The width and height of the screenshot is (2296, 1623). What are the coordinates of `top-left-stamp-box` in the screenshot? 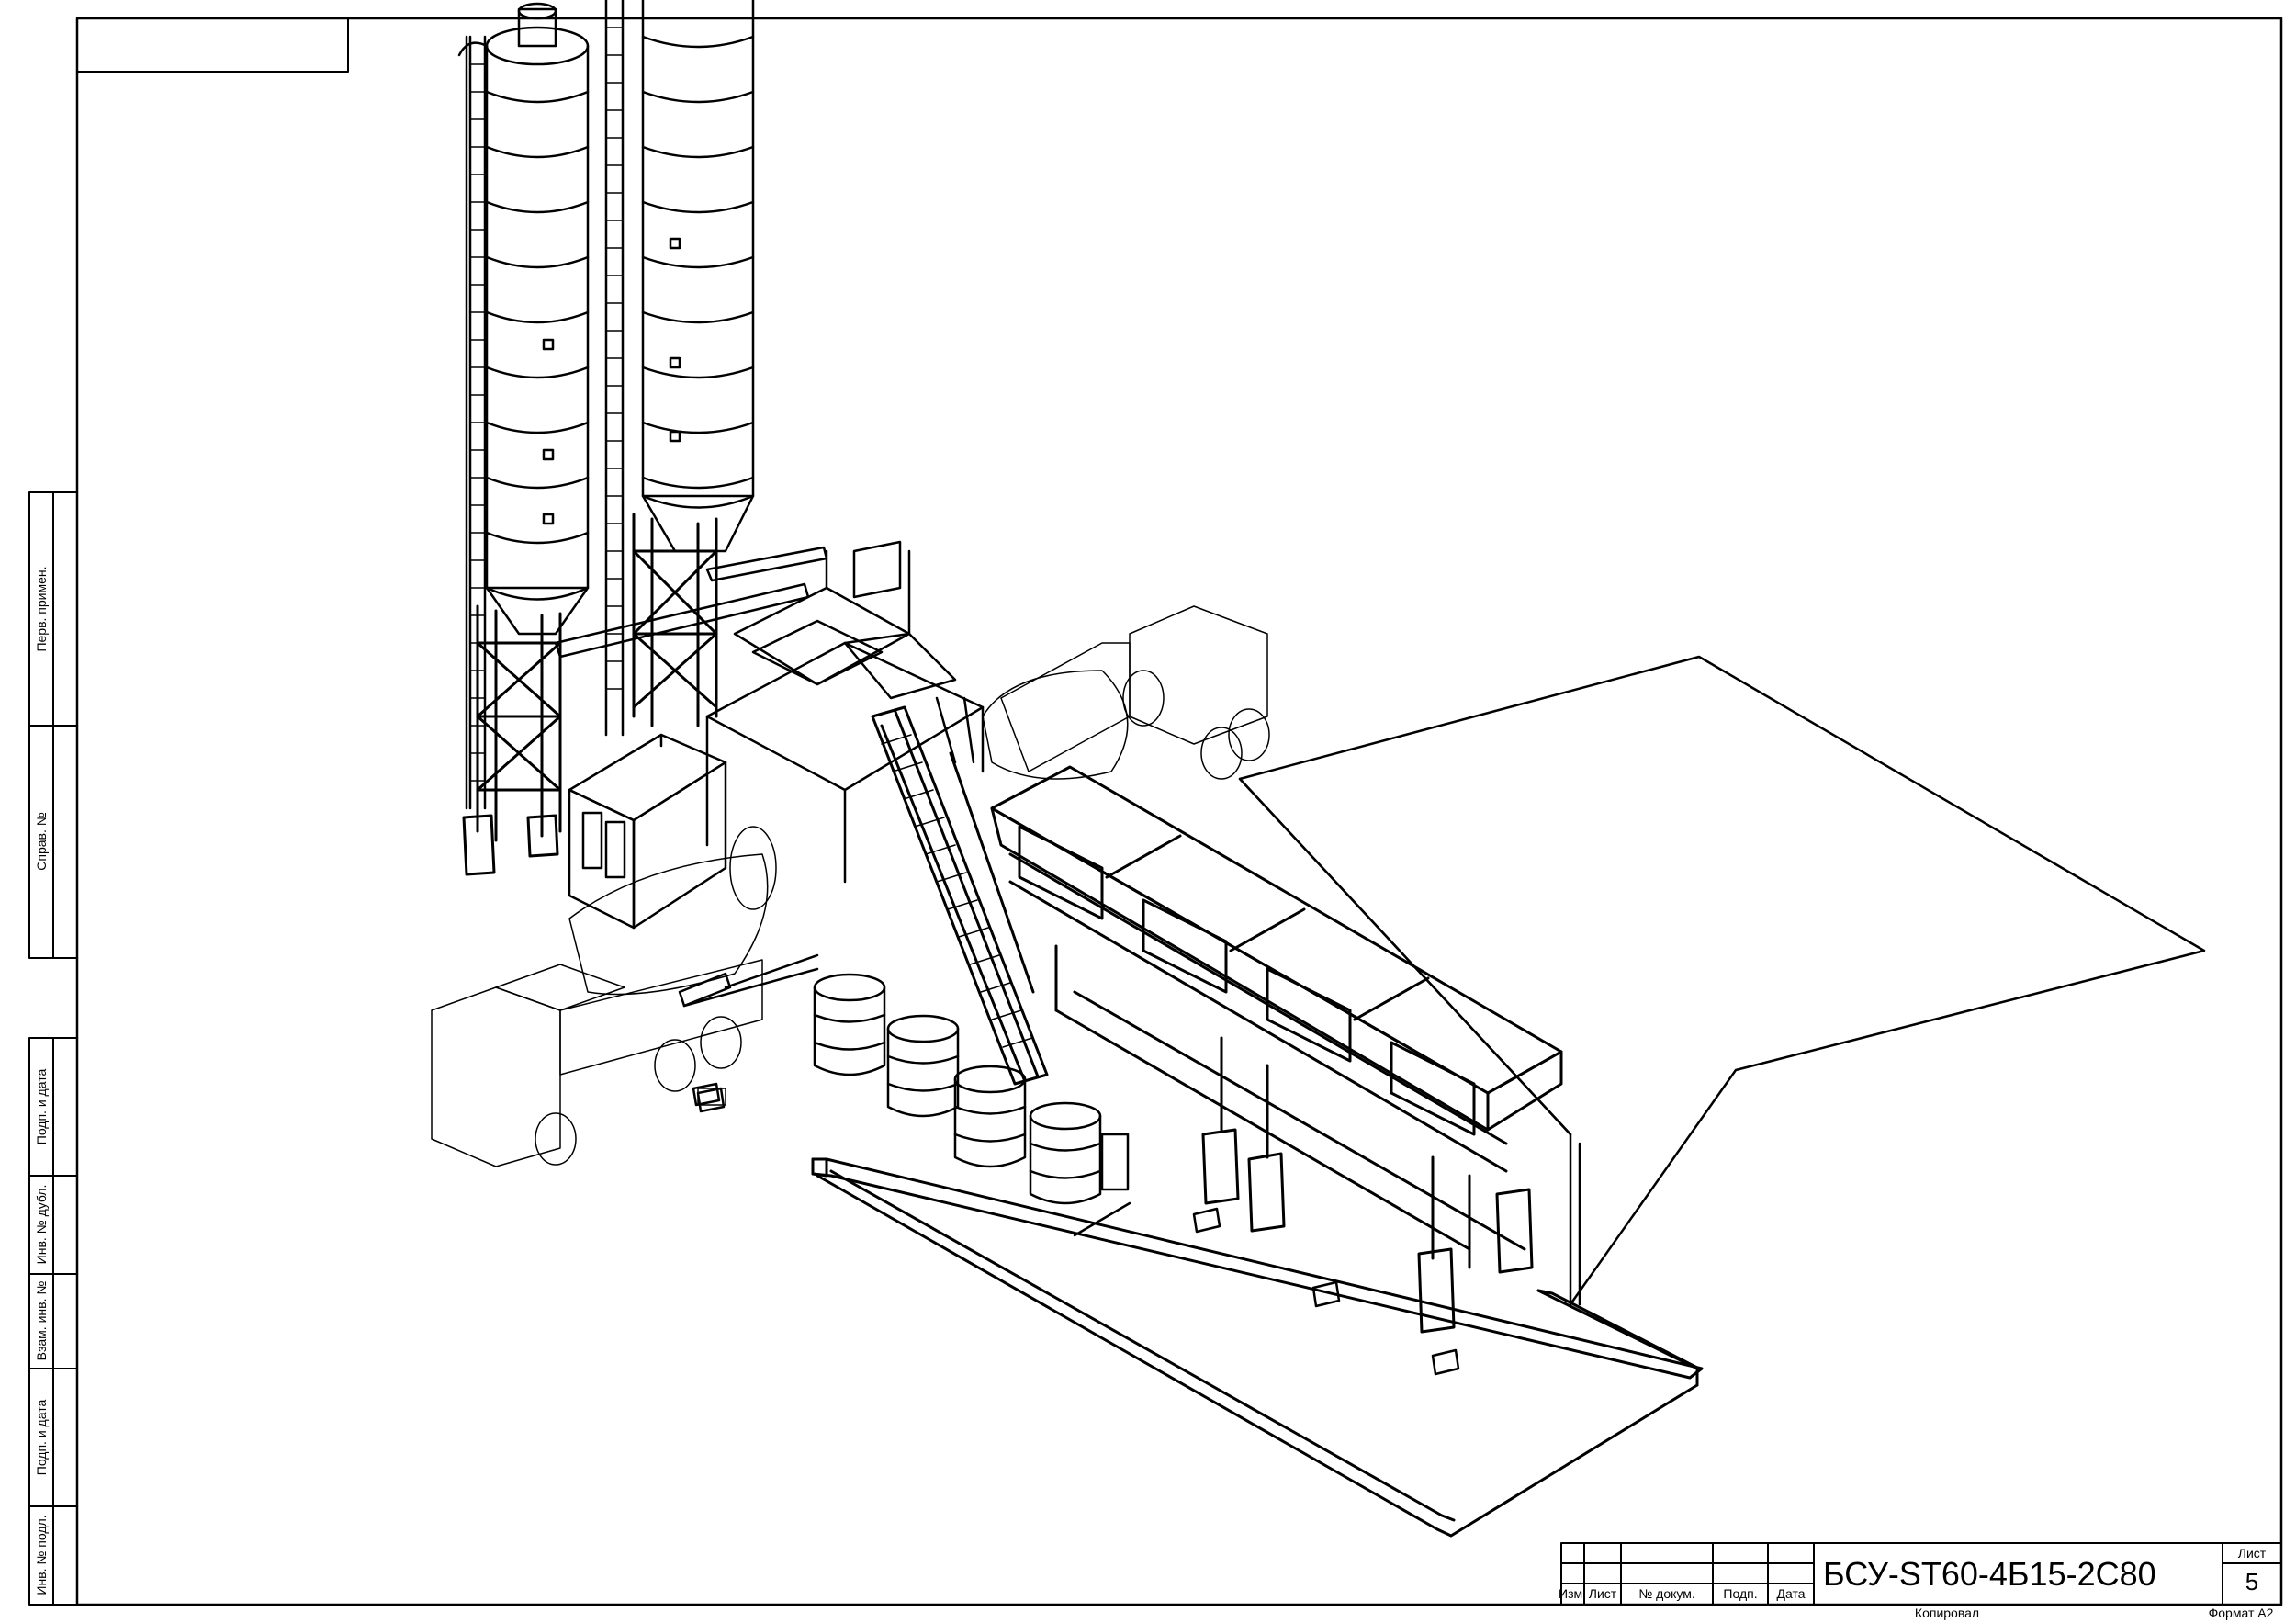 It's located at (212, 45).